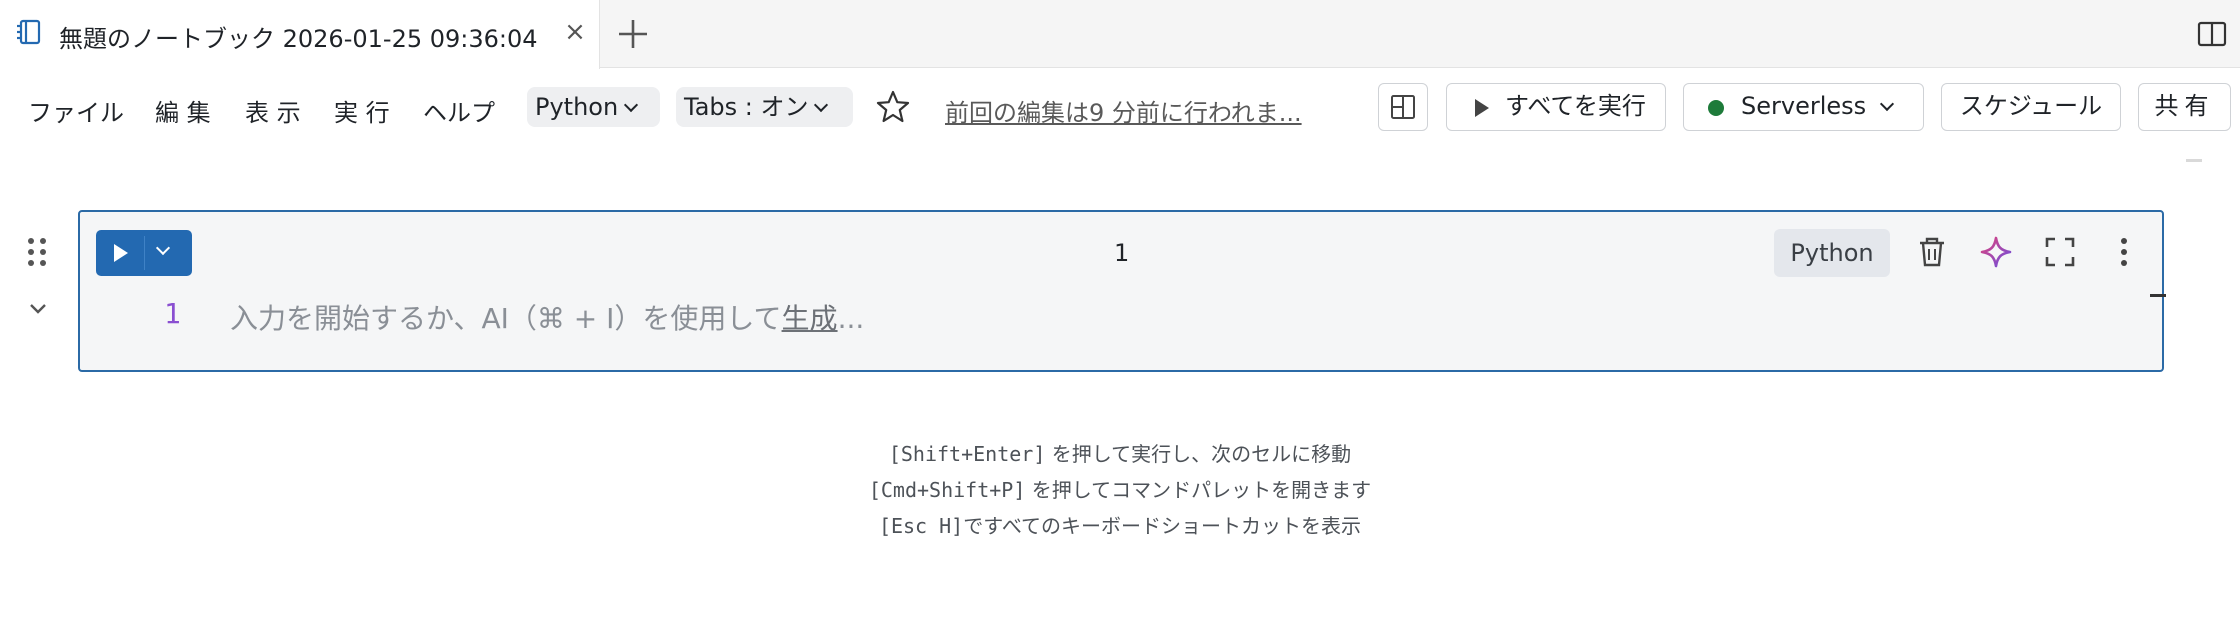  What do you see at coordinates (921, 526) in the screenshot?
I see `hint-key: [Esc H]` at bounding box center [921, 526].